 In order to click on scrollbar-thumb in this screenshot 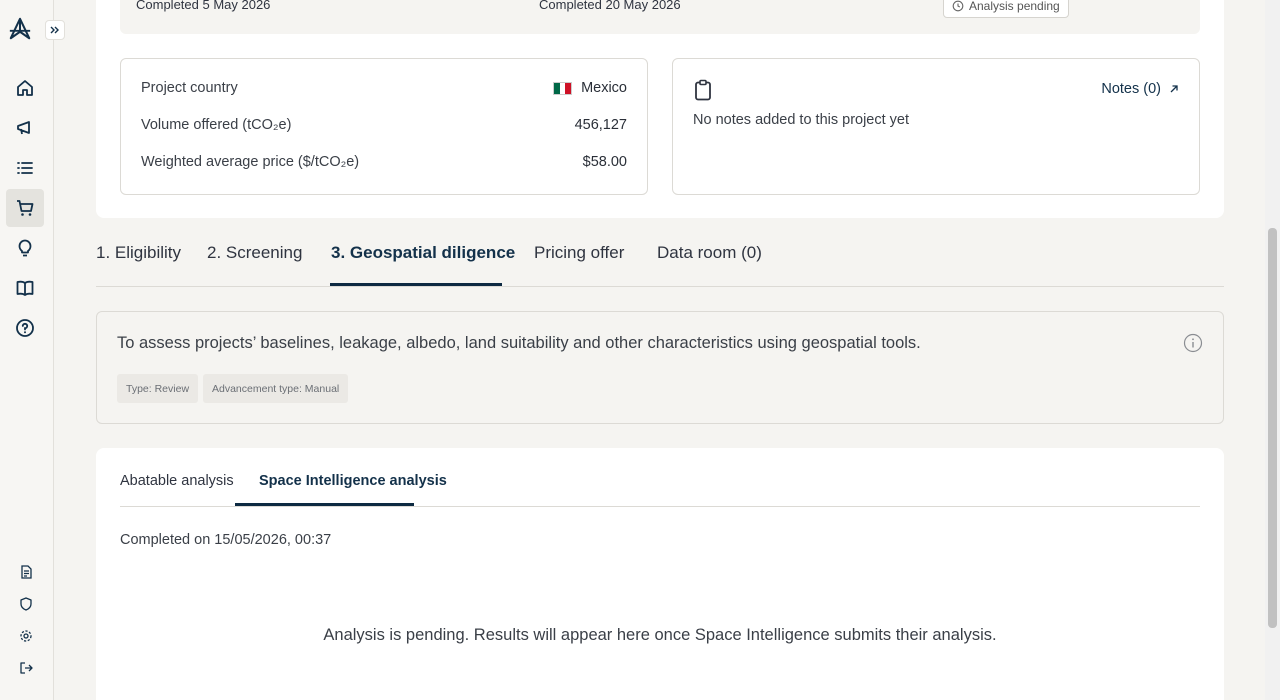, I will do `click(1272, 428)`.